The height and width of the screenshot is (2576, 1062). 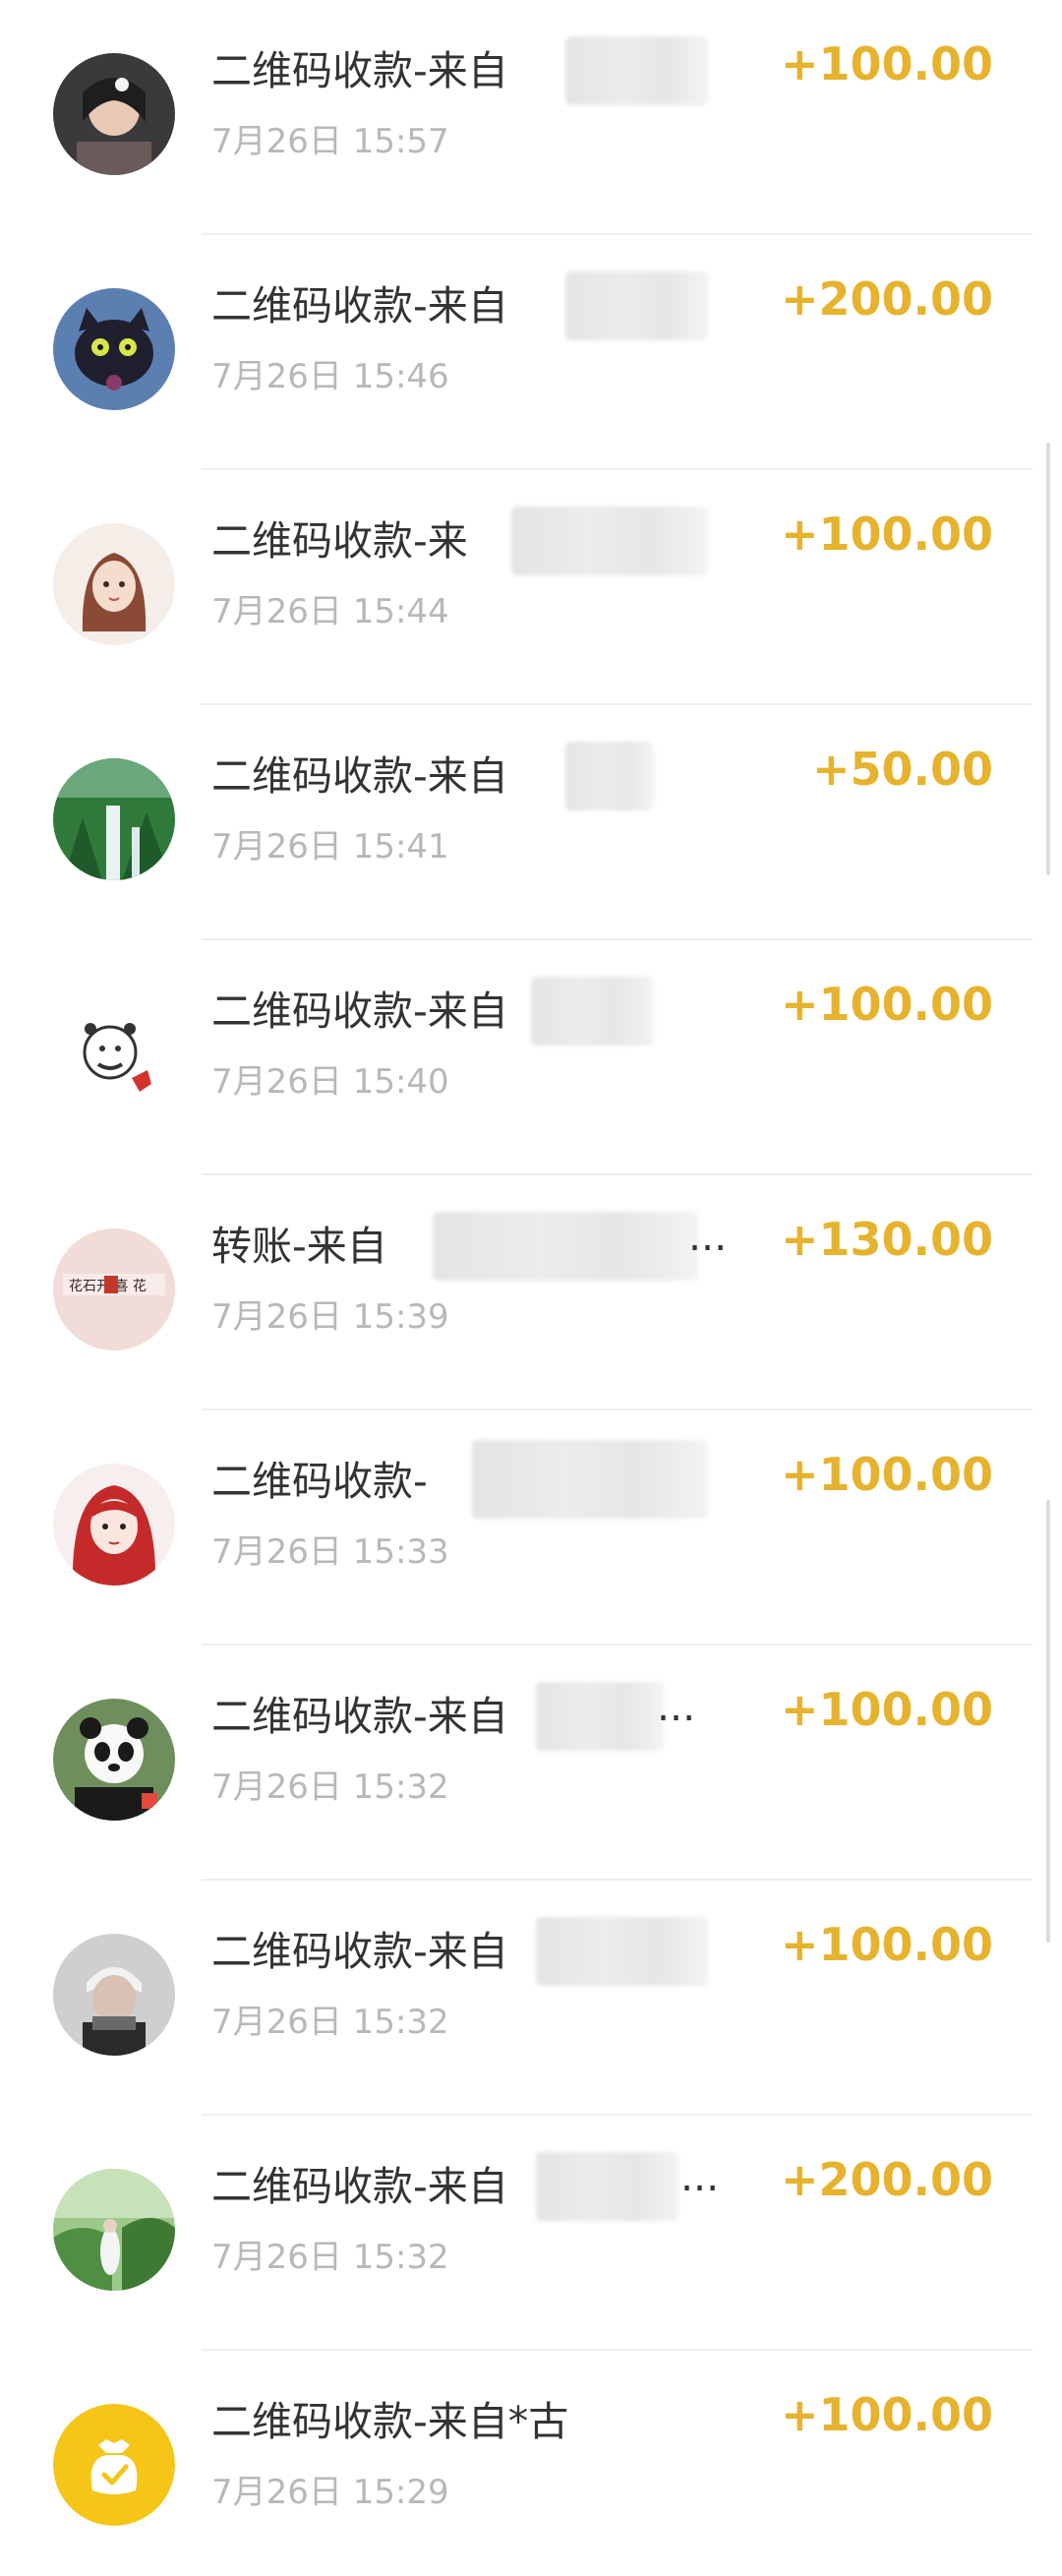 What do you see at coordinates (531, 1763) in the screenshot?
I see `transaction-row: 二维码收款-来自 ... +100.00 7月26日 15:32` at bounding box center [531, 1763].